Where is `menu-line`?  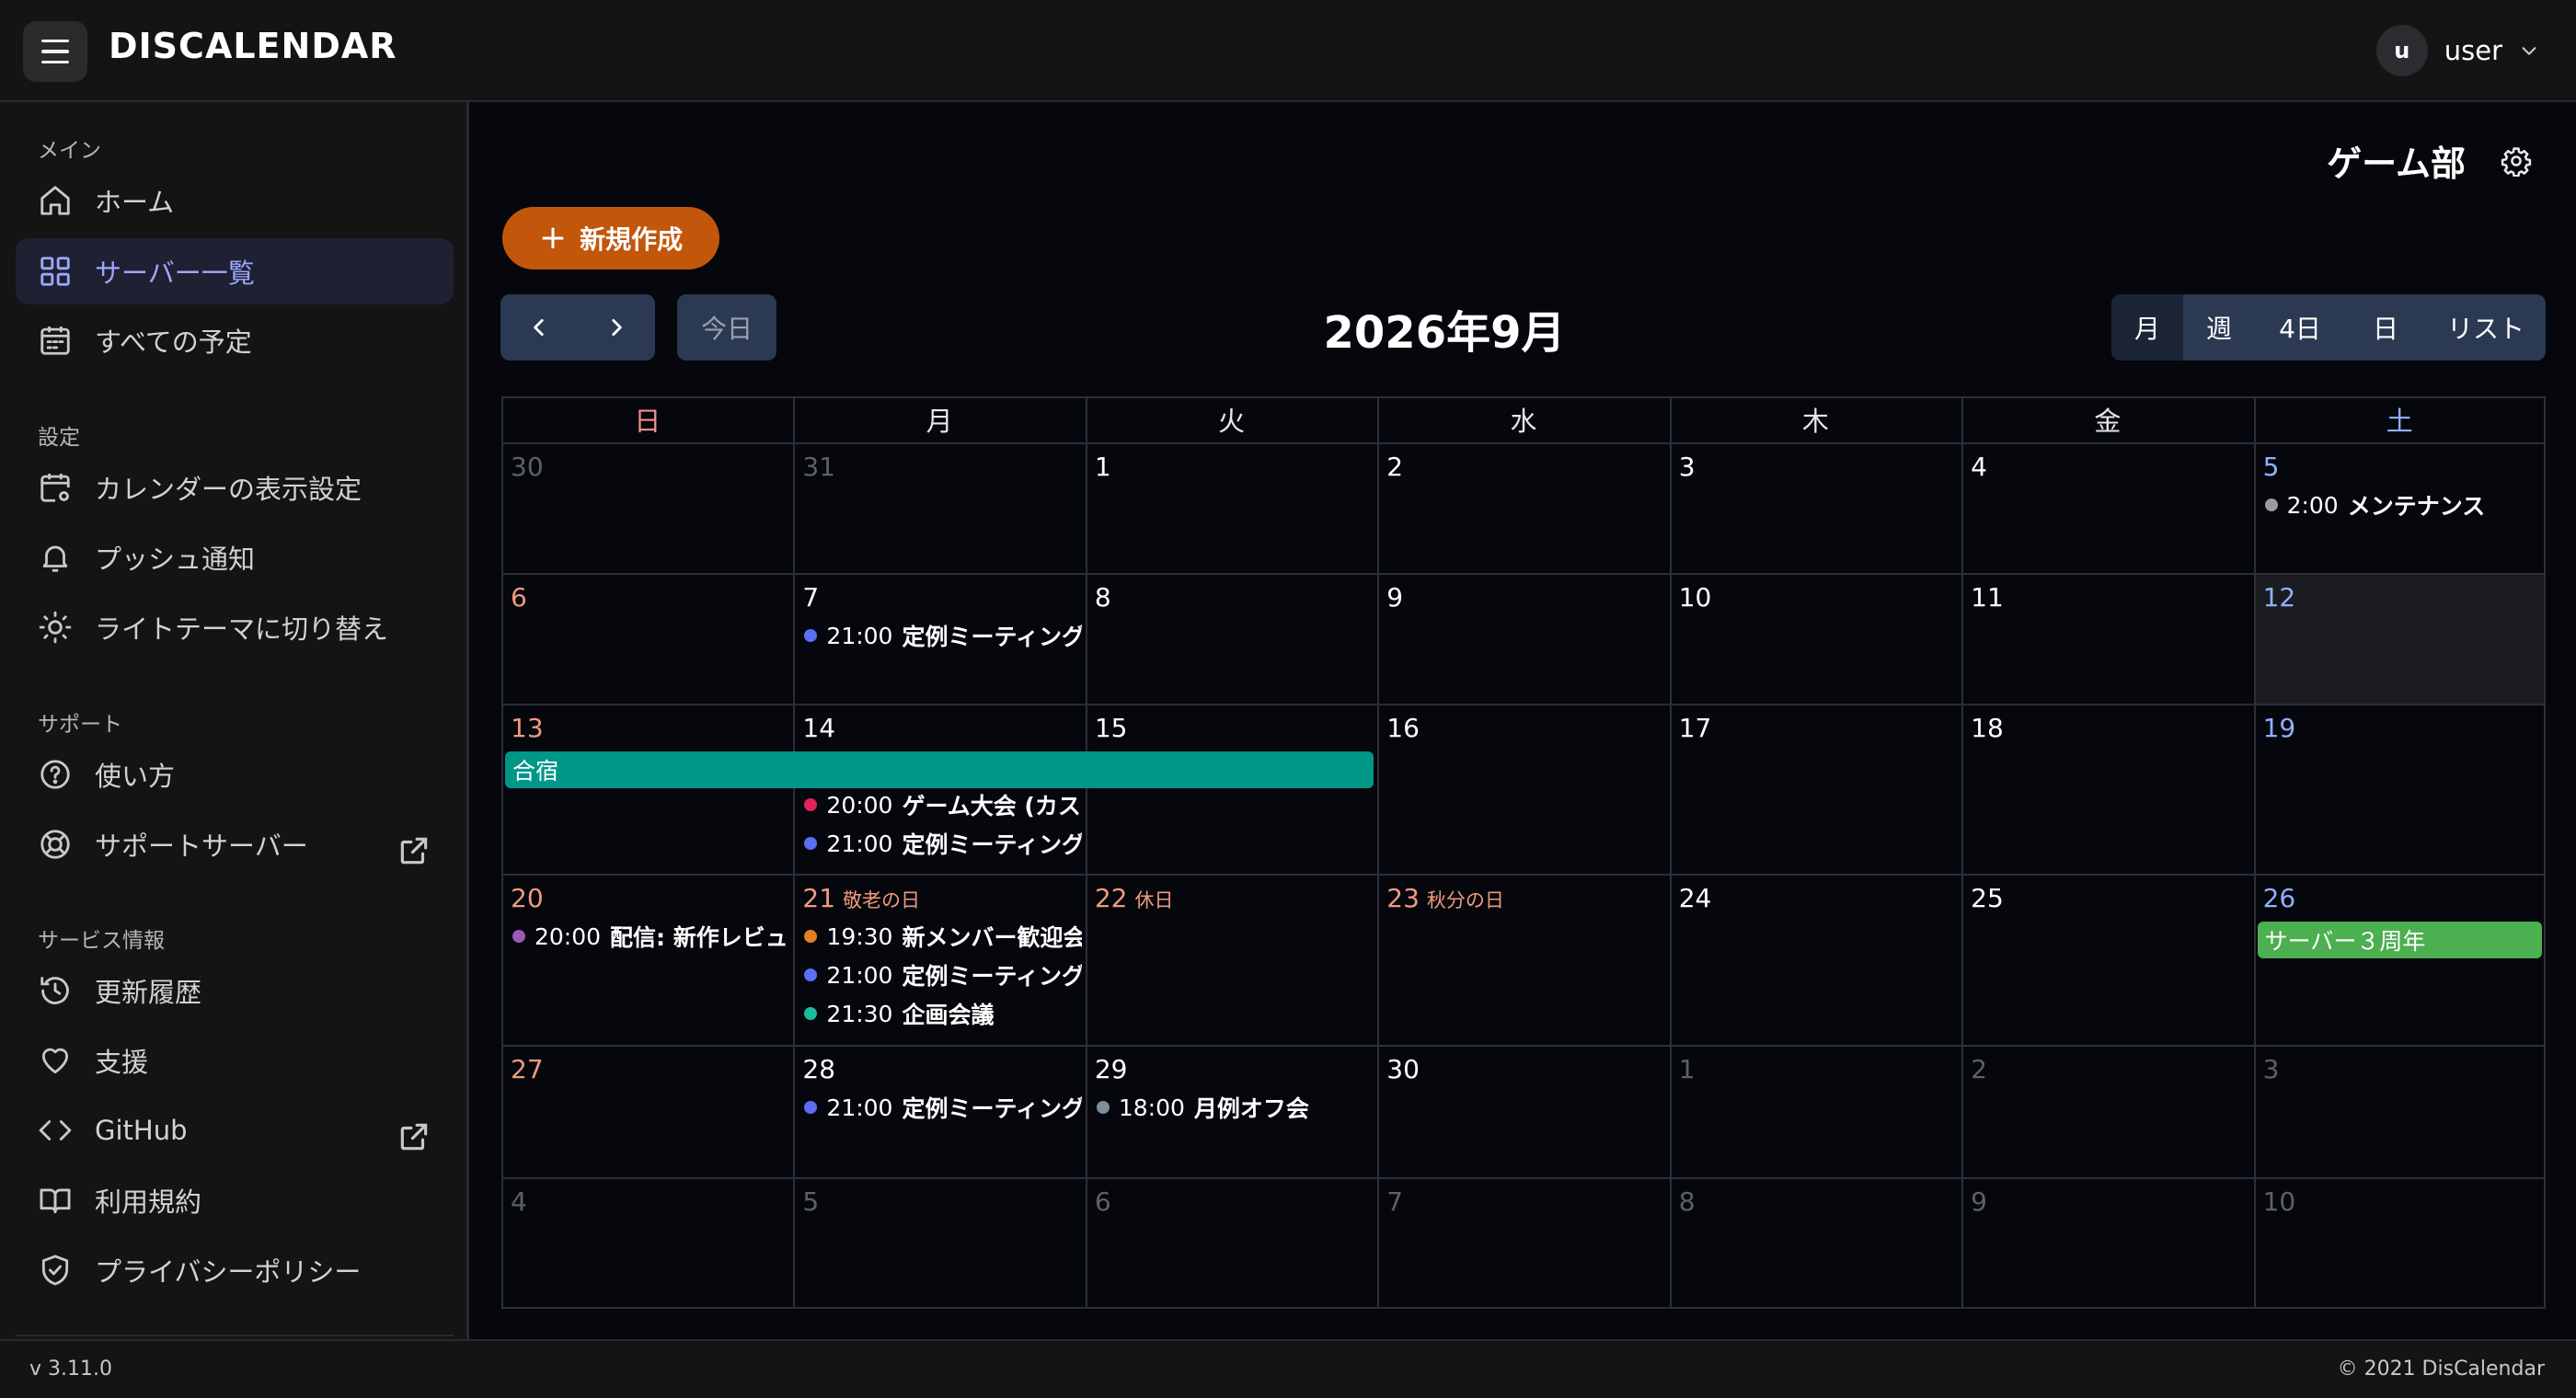 menu-line is located at coordinates (55, 51).